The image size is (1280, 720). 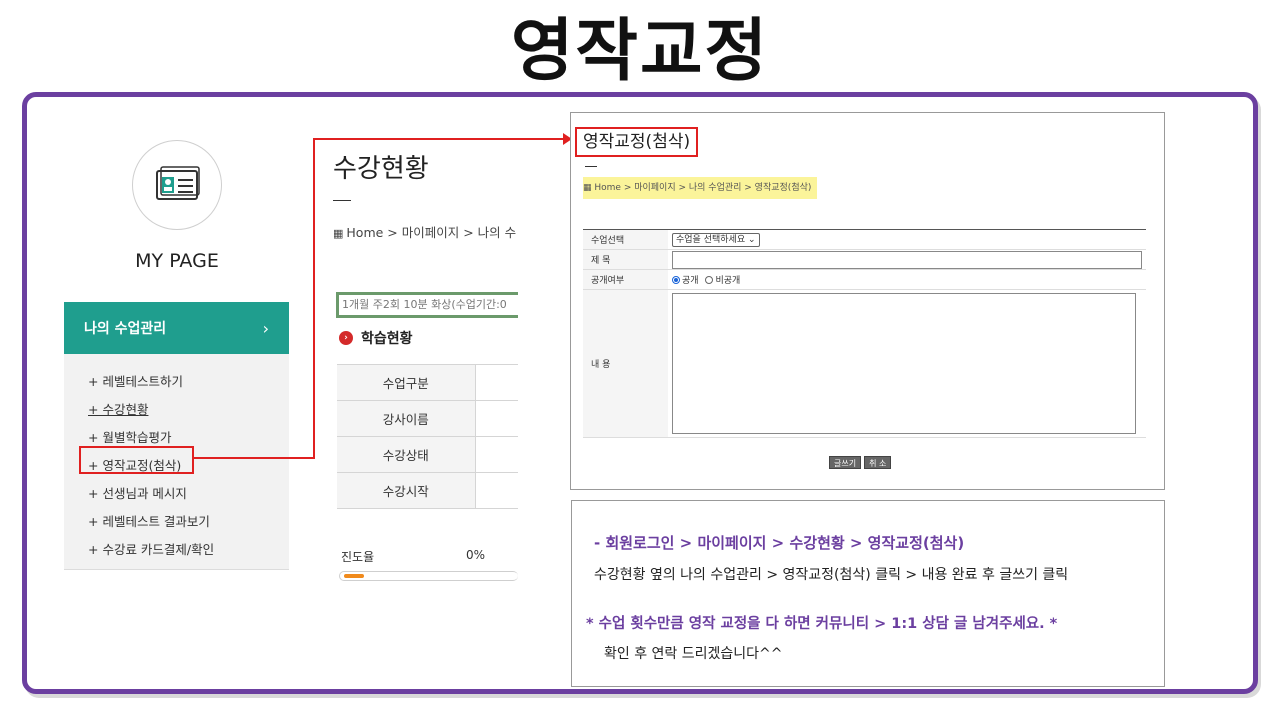 I want to click on chevron-right-icon: ›, so click(x=265, y=328).